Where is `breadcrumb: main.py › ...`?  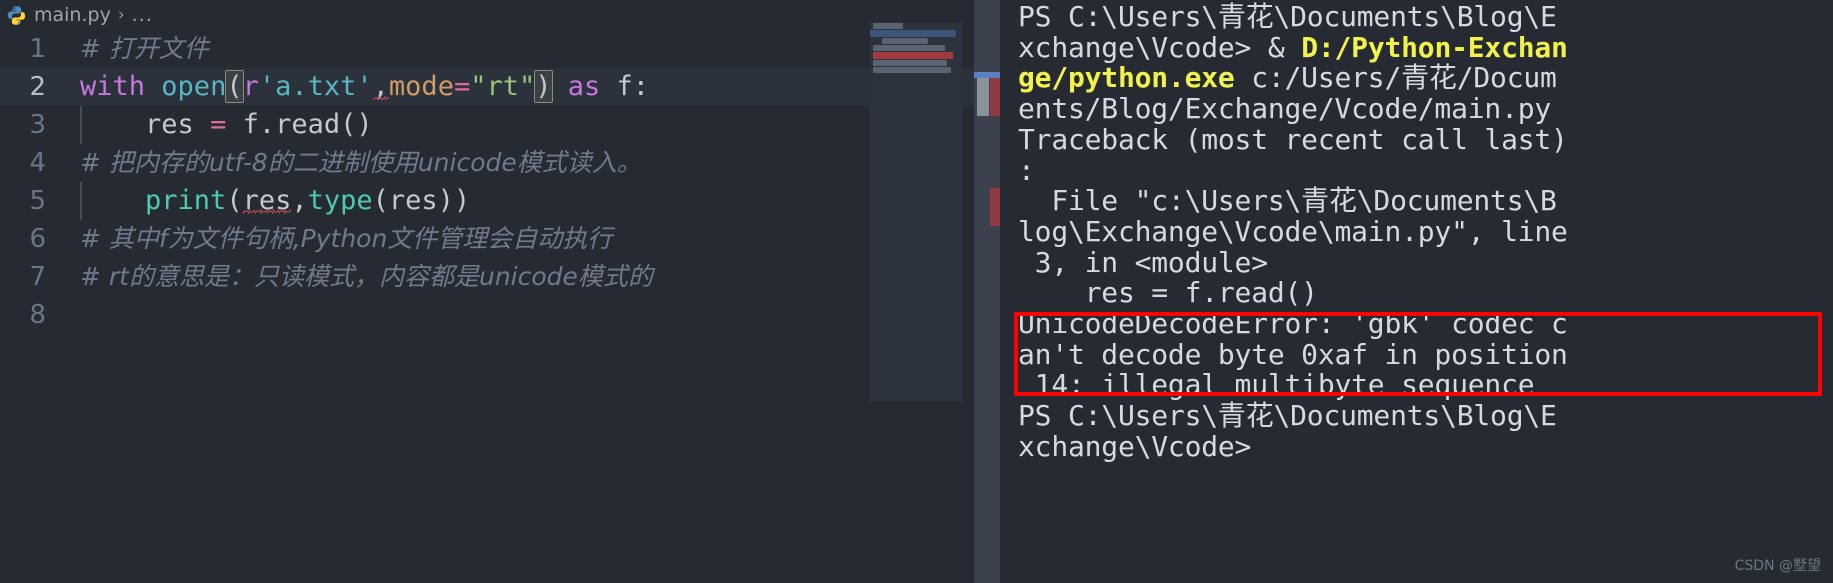
breadcrumb: main.py › ... is located at coordinates (500, 15).